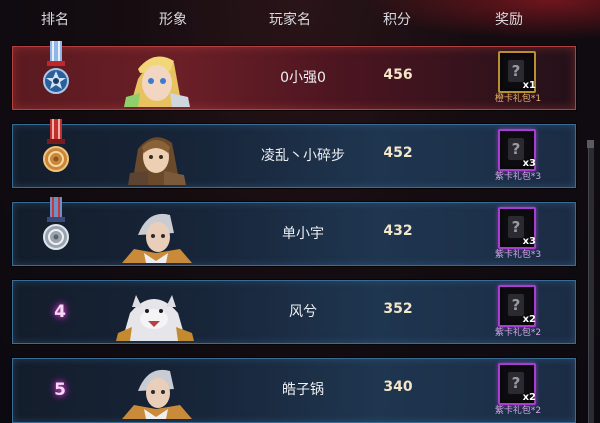 This screenshot has width=600, height=423. I want to click on leaderboard-row: 4 风兮 352 ? x2 紫卡礼包*2, so click(294, 312).